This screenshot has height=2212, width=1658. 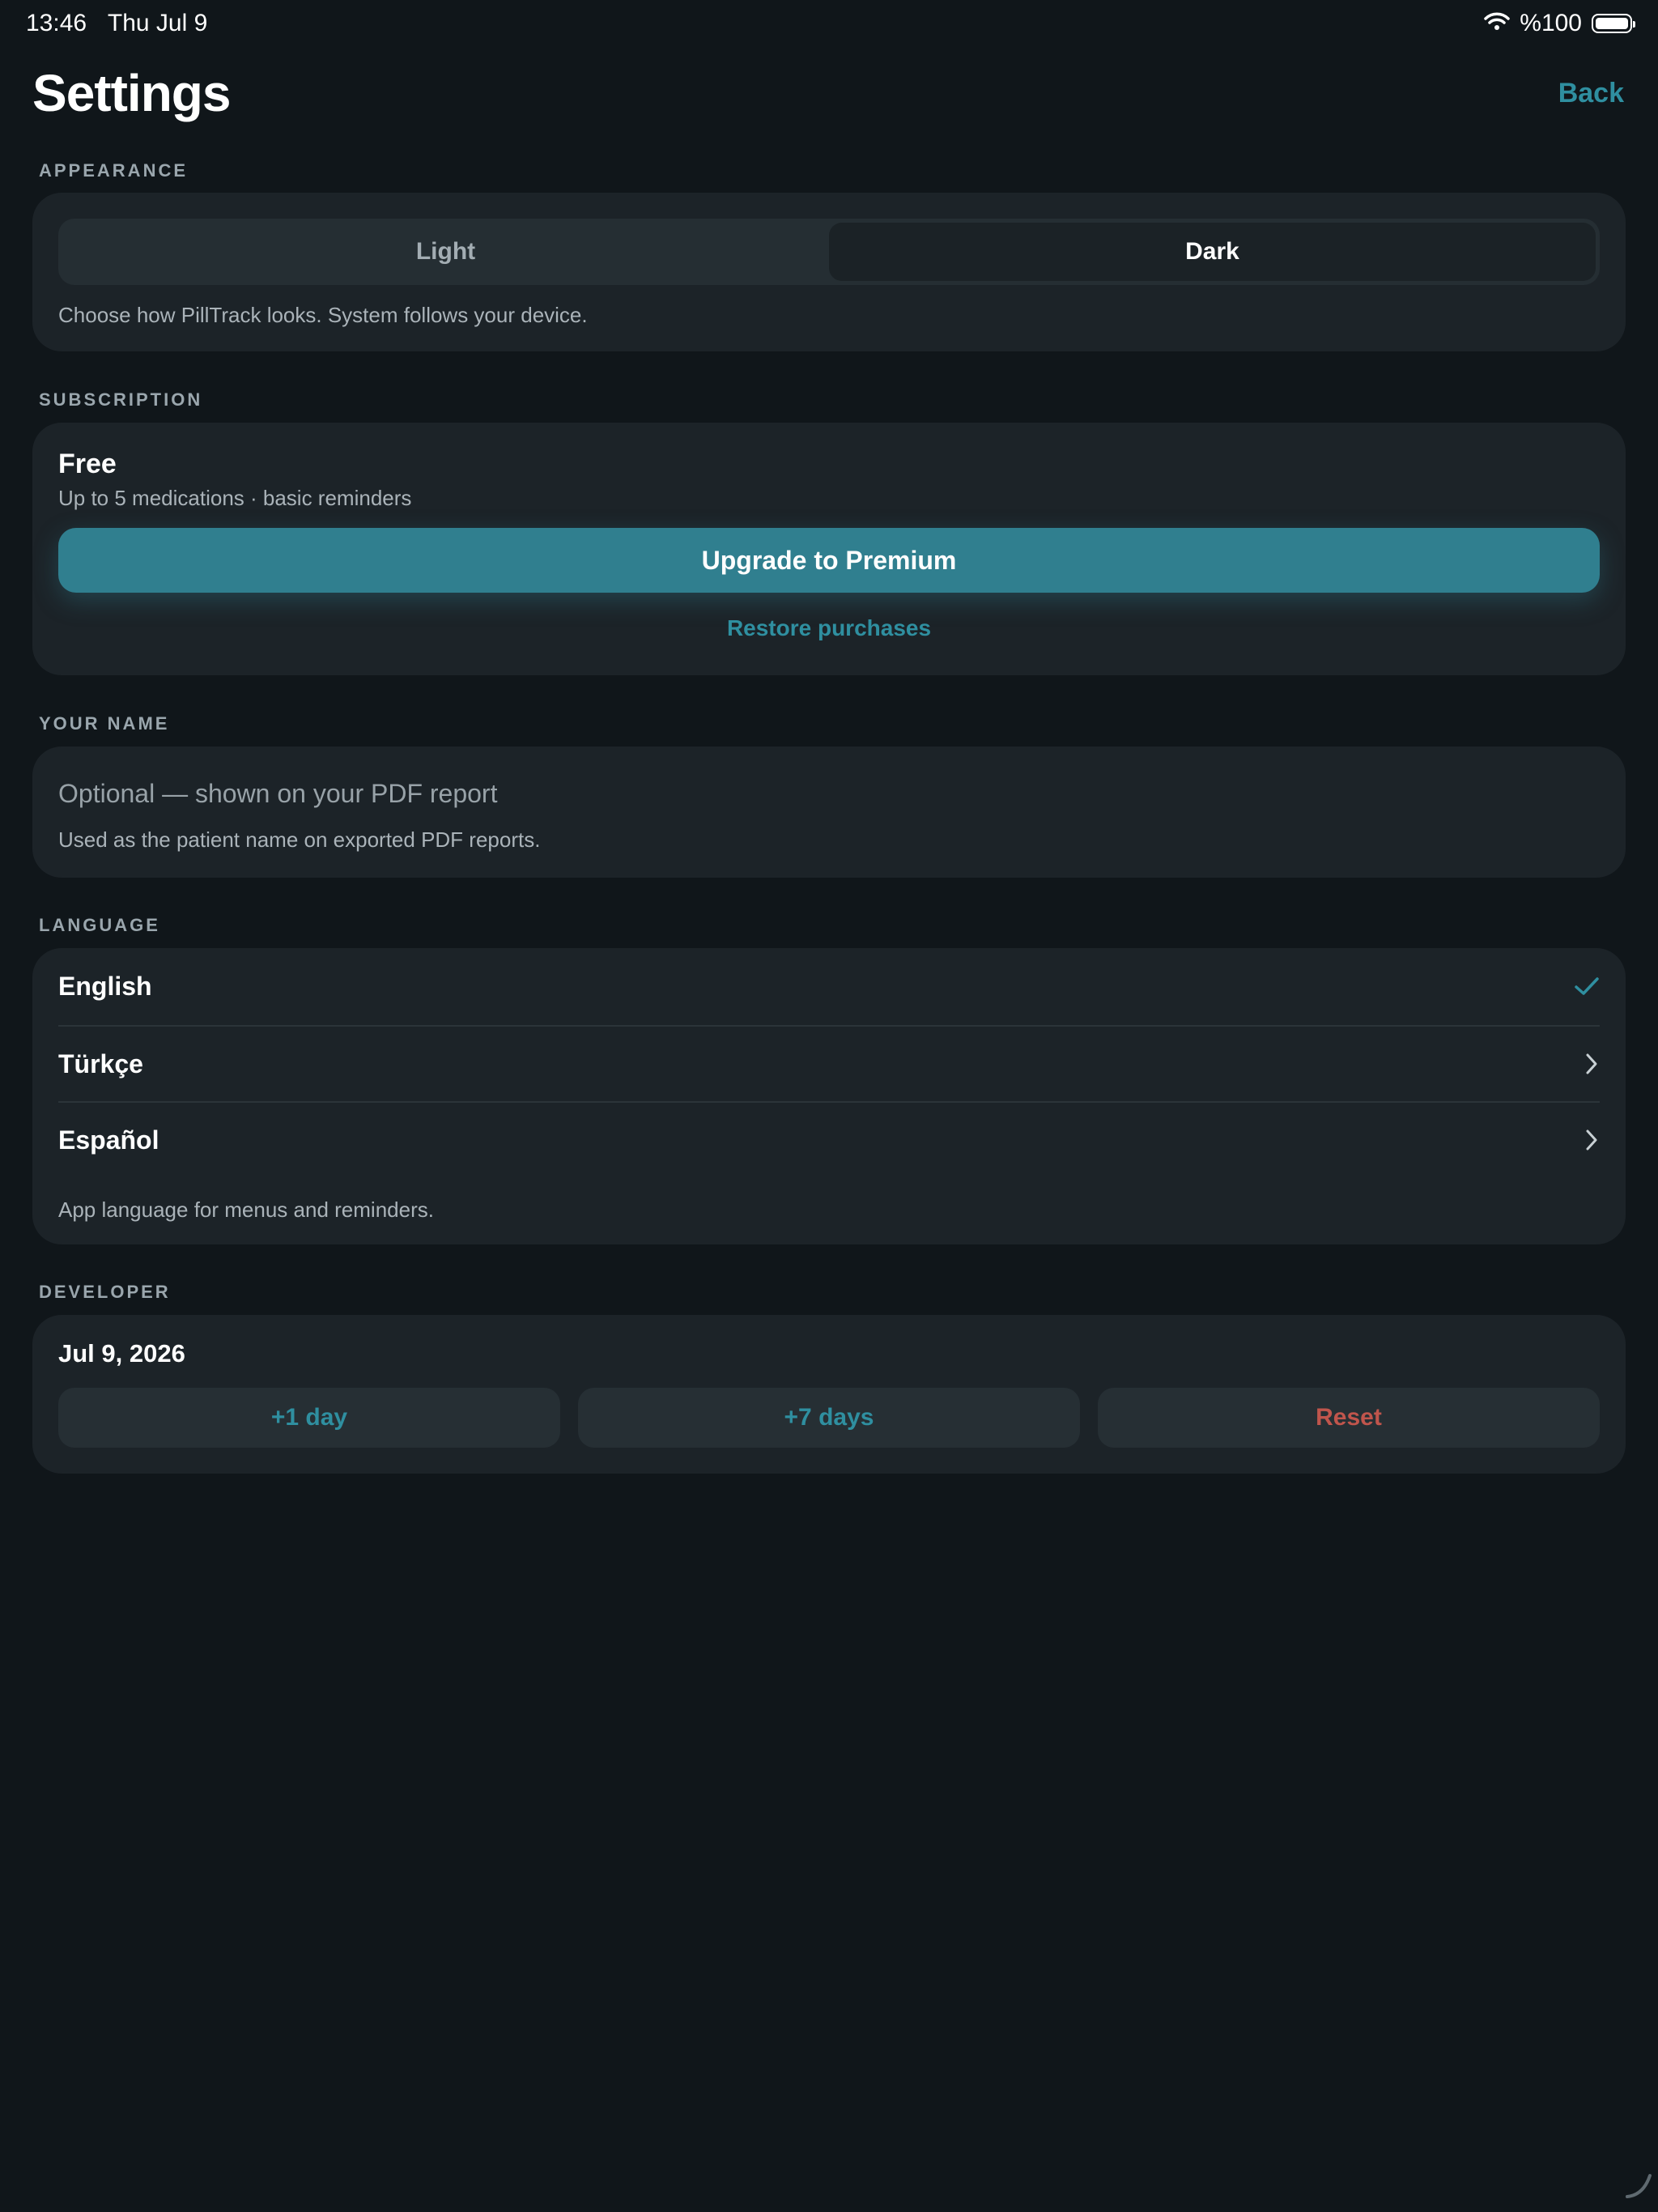 I want to click on subscription-section-label: SUBSCRIPTION, so click(x=121, y=400).